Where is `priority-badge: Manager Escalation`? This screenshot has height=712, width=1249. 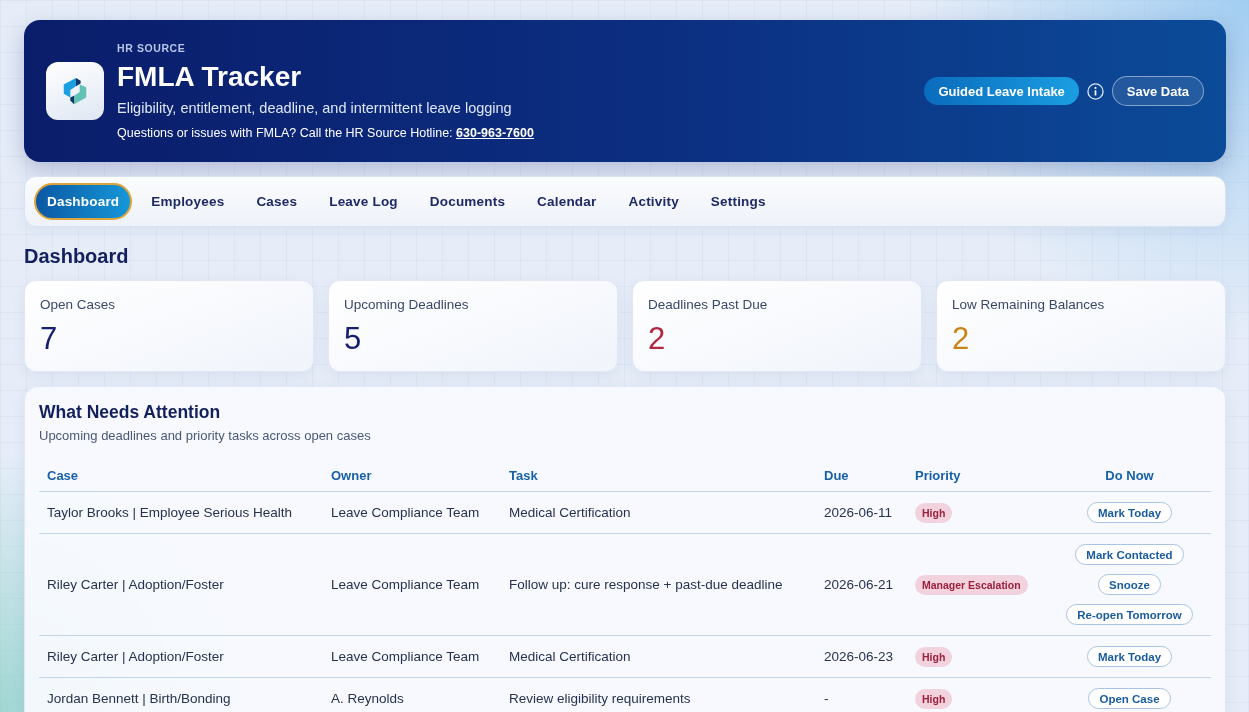 priority-badge: Manager Escalation is located at coordinates (971, 584).